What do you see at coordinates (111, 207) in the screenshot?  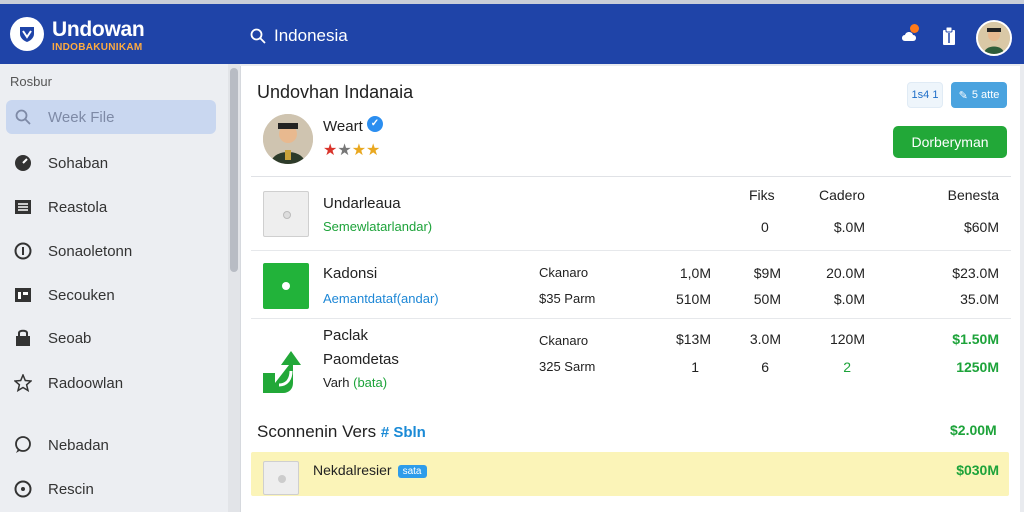 I see `sidebar-item-reastola: Reastola` at bounding box center [111, 207].